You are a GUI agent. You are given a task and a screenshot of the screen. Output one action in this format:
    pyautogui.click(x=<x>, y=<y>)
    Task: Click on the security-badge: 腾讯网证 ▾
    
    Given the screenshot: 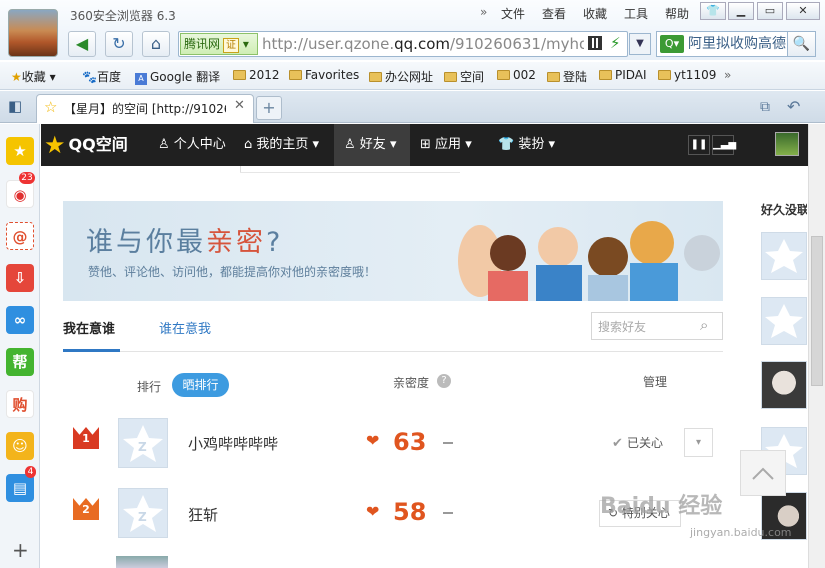 What is the action you would take?
    pyautogui.click(x=219, y=44)
    